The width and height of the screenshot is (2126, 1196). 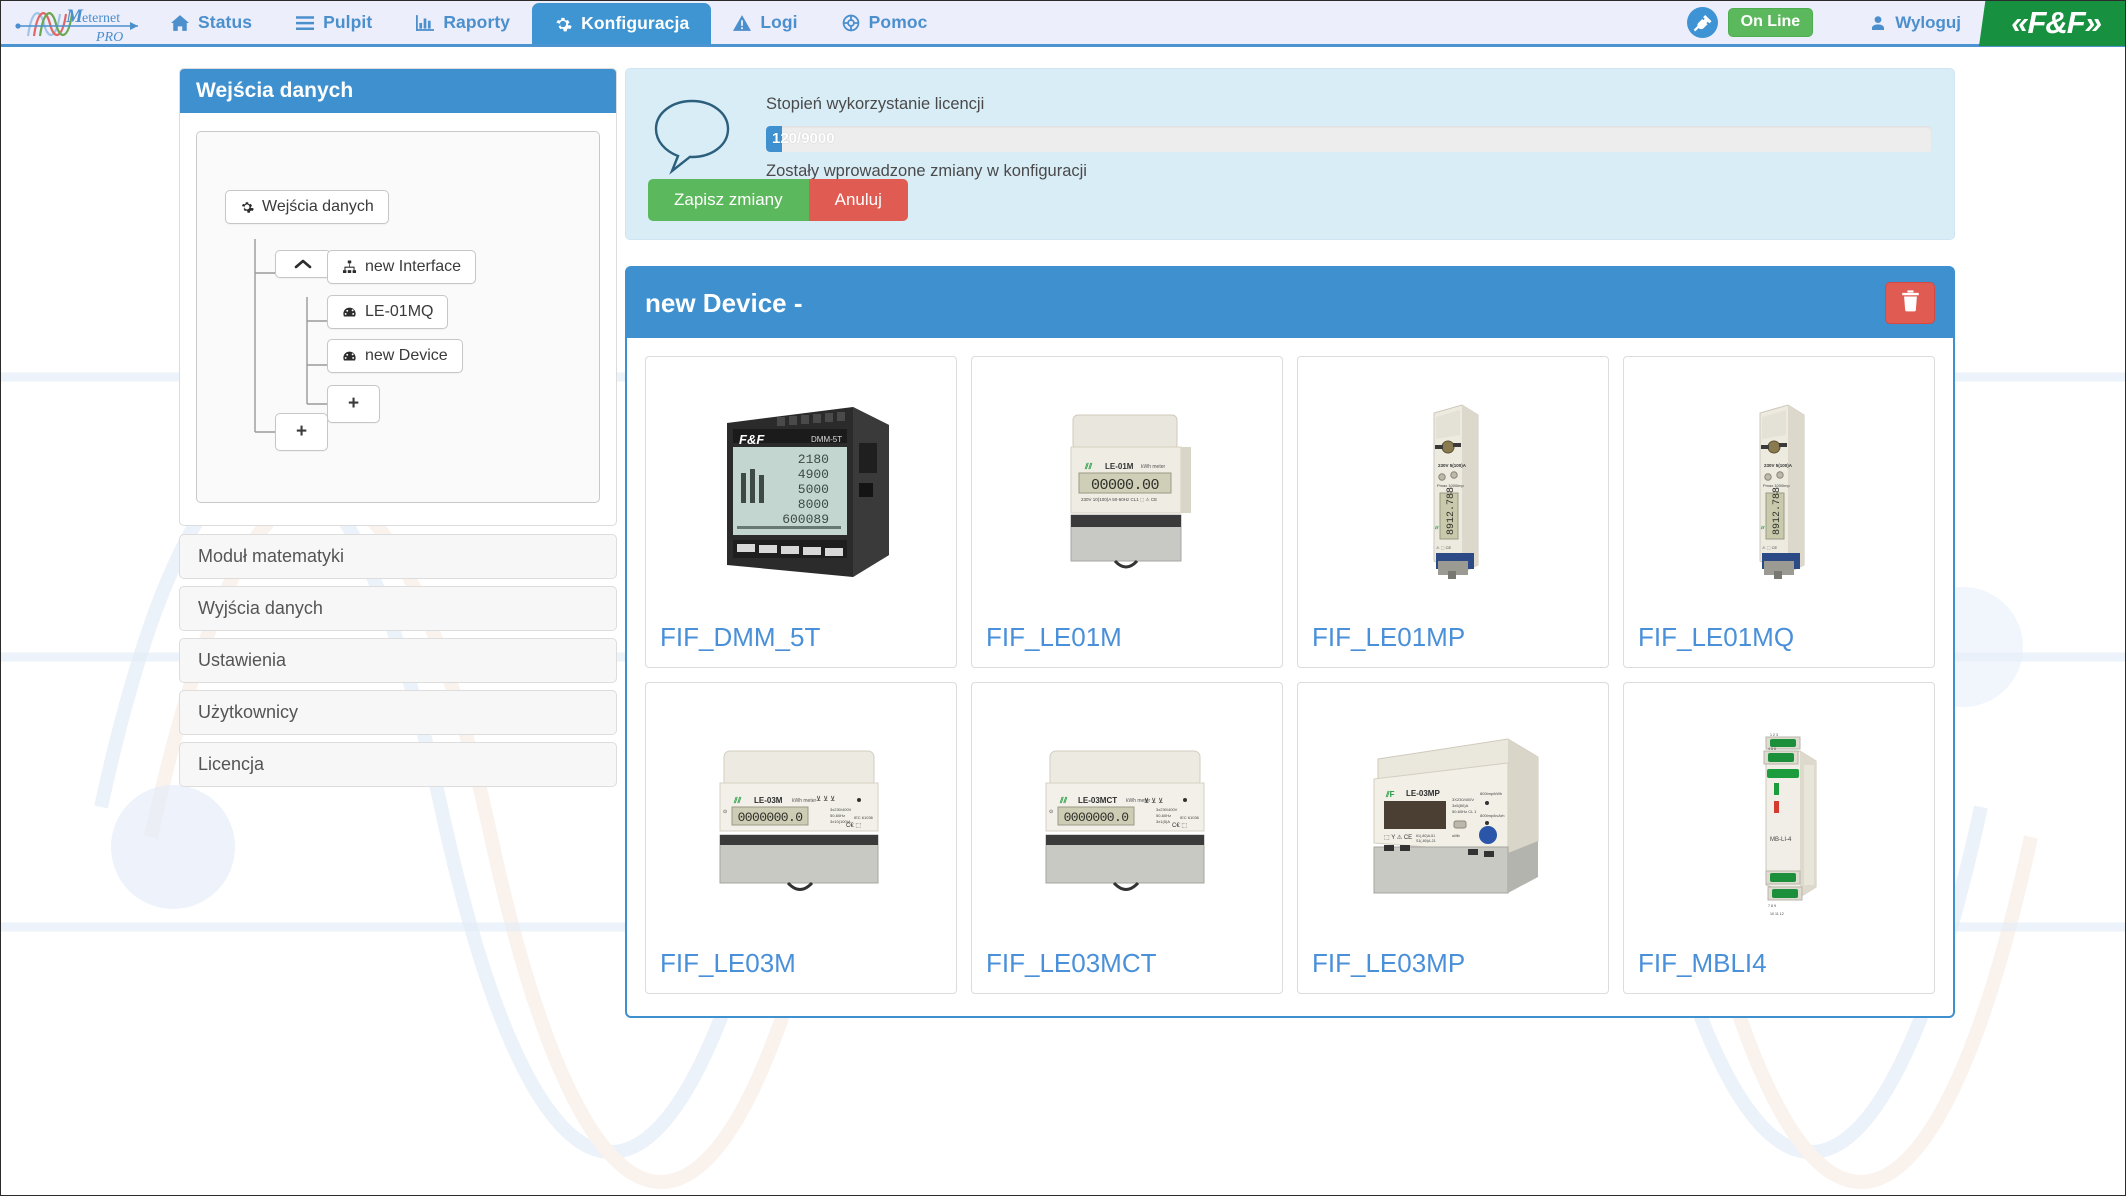 What do you see at coordinates (1777, 914) in the screenshot?
I see `svg-text: 10 11 12` at bounding box center [1777, 914].